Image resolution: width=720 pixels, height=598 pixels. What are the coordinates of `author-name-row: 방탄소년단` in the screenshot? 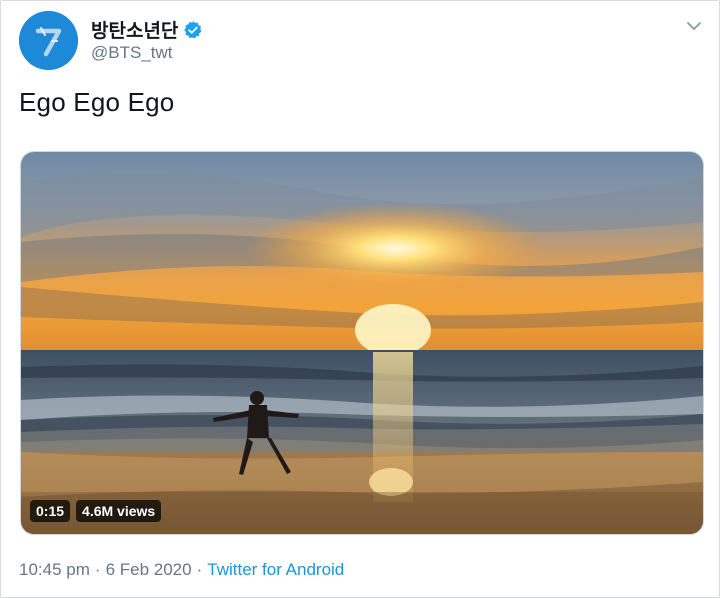 It's located at (147, 29).